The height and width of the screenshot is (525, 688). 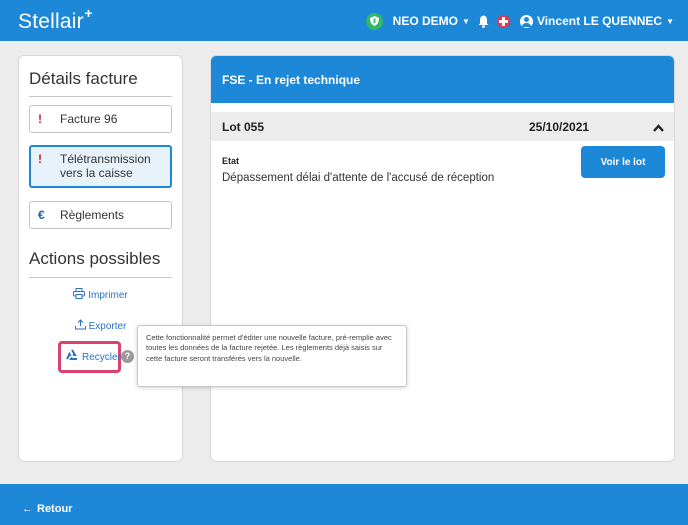 I want to click on recycle-label: Recycler, so click(x=101, y=357).